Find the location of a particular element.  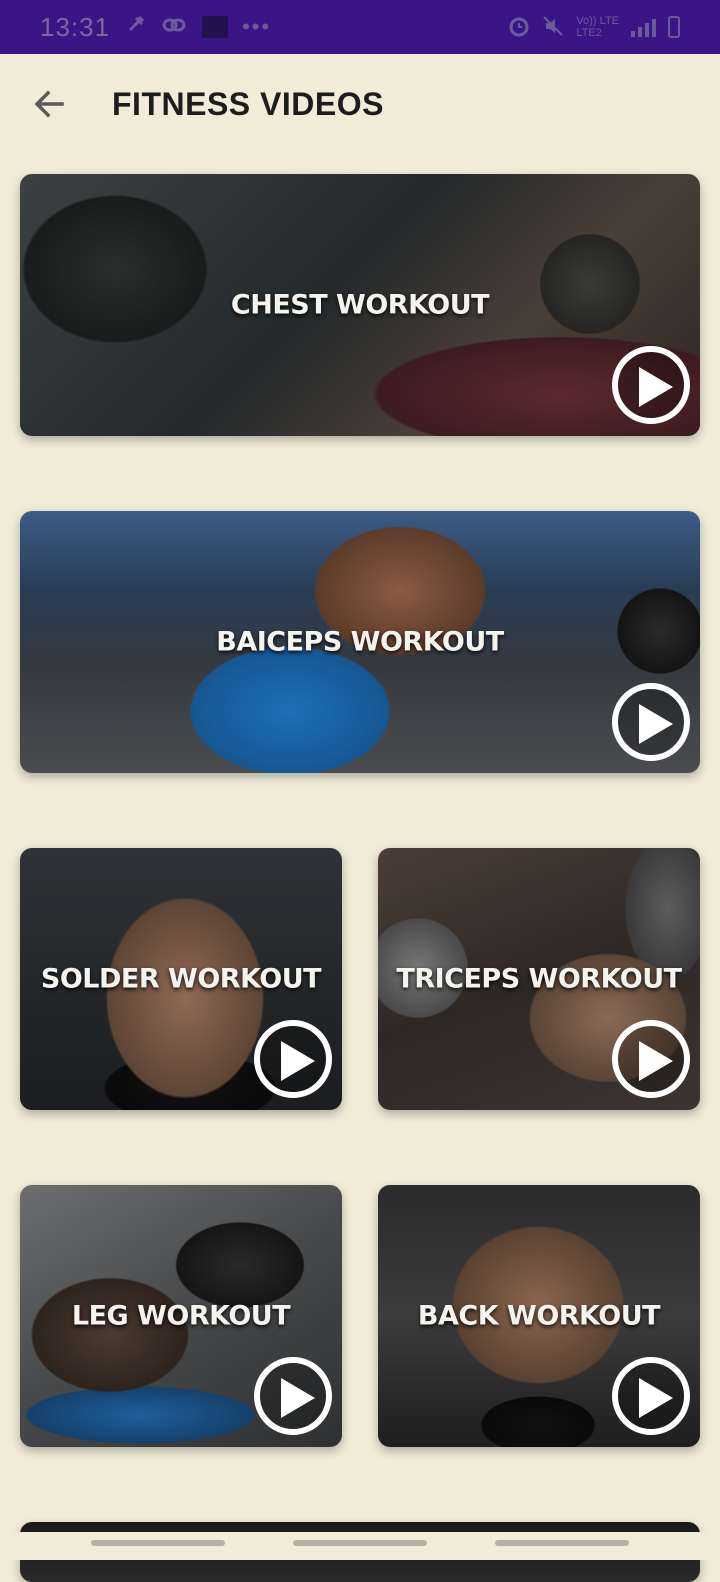

network-label-2: LTE2 is located at coordinates (589, 33).